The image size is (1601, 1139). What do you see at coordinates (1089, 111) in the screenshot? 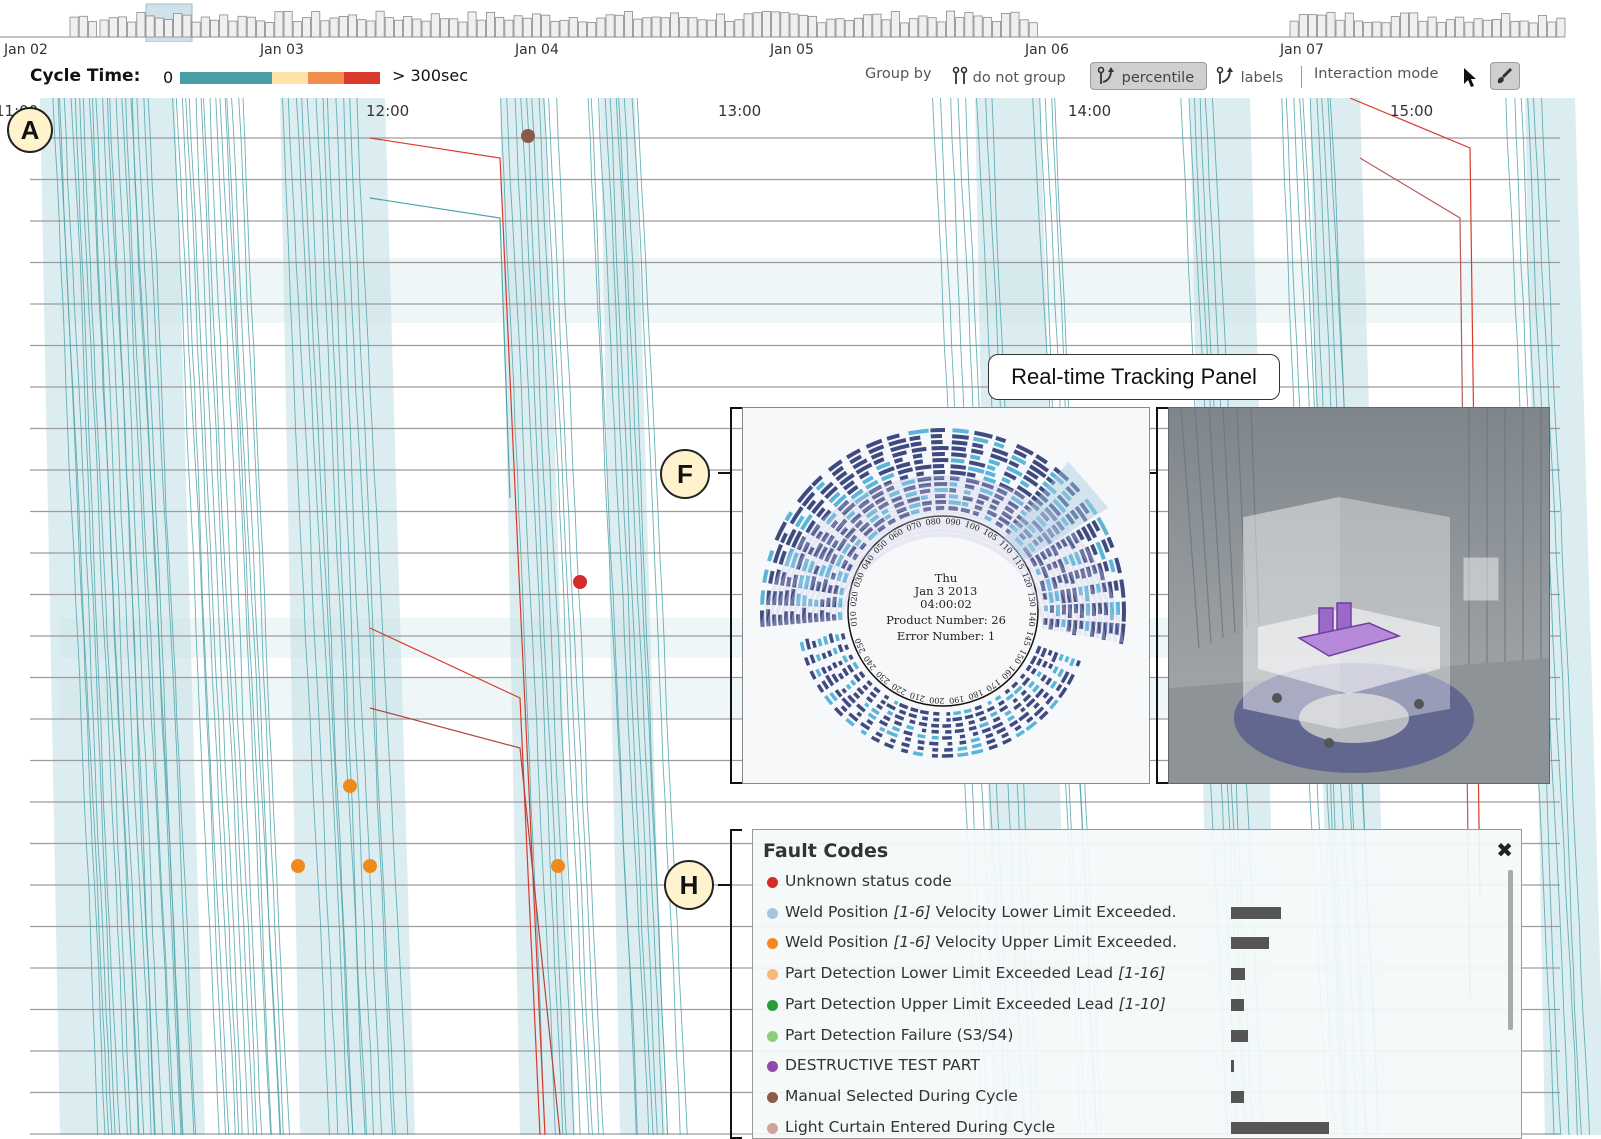
I see `time-axis-label: 14:00` at bounding box center [1089, 111].